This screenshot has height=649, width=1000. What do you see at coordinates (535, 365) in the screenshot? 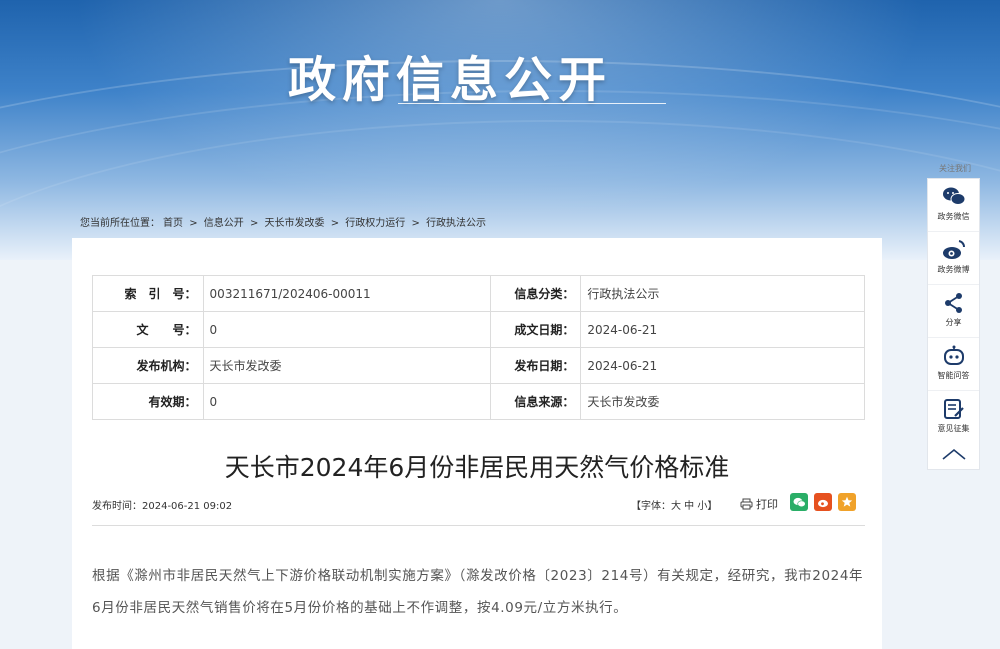
I see `published-label: 发布日期：` at bounding box center [535, 365].